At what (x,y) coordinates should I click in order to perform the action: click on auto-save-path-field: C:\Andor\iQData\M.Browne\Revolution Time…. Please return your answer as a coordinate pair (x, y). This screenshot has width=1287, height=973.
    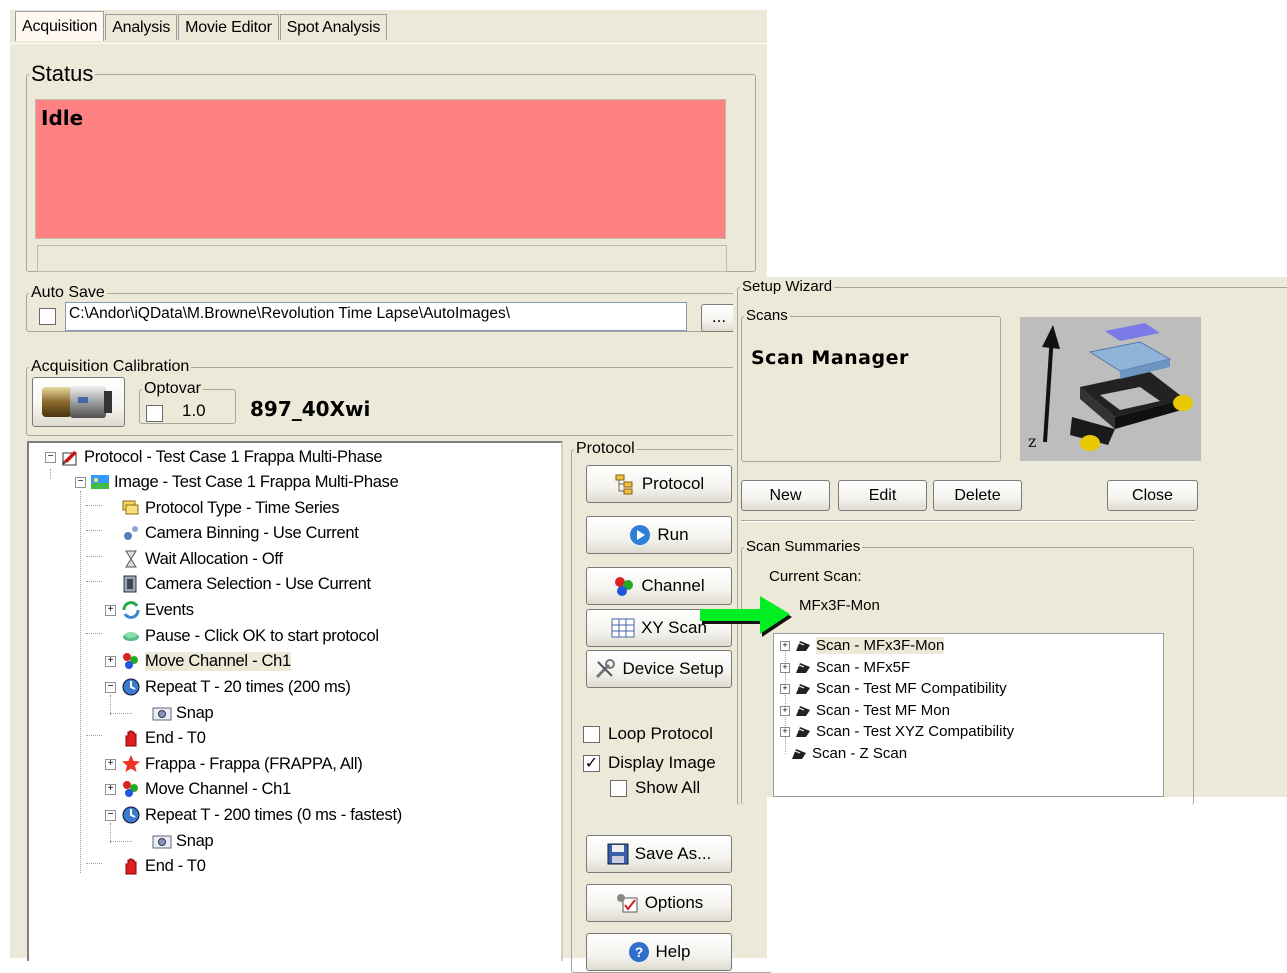
    Looking at the image, I should click on (376, 316).